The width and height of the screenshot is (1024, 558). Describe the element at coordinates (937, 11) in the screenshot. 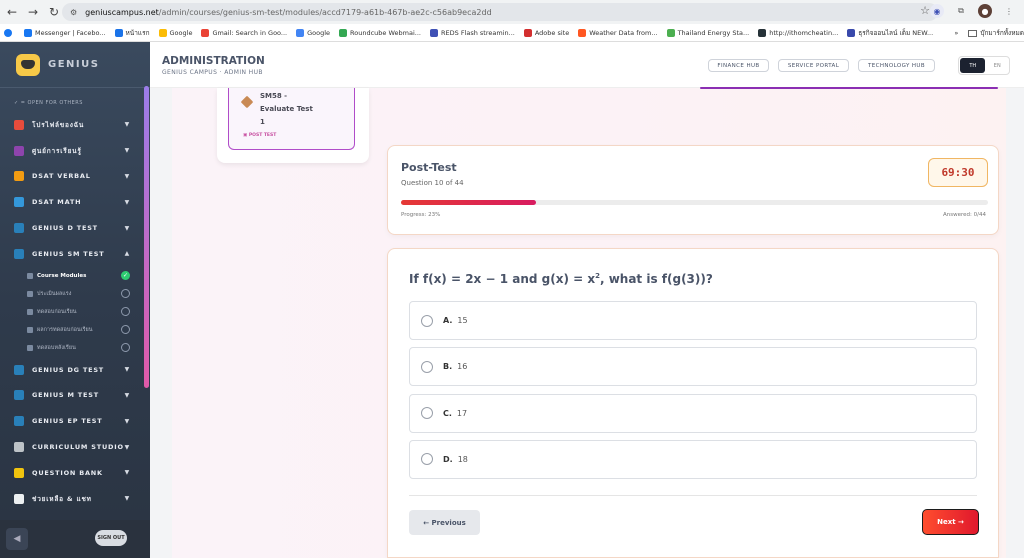

I see `extension-icon: ◉` at that location.